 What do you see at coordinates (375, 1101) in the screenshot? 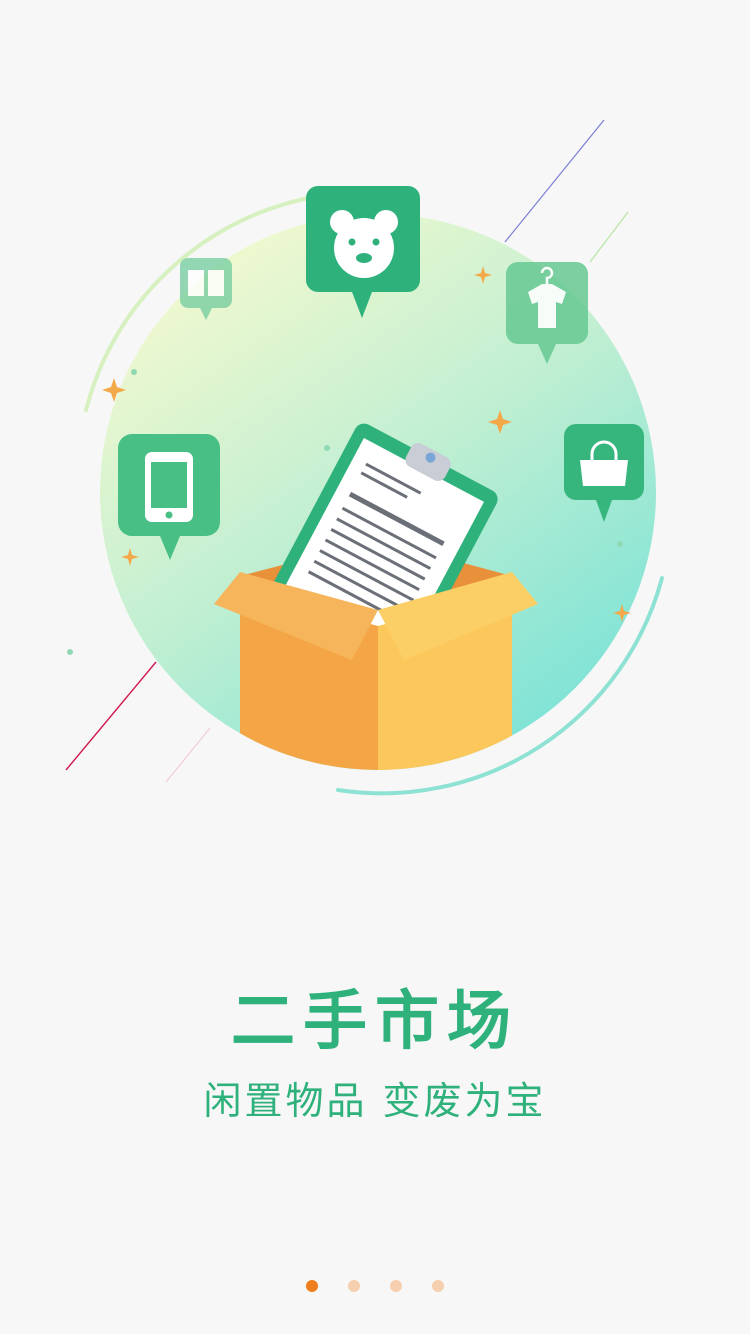
I see `page-subtitle: 闲置物品 变废为宝` at bounding box center [375, 1101].